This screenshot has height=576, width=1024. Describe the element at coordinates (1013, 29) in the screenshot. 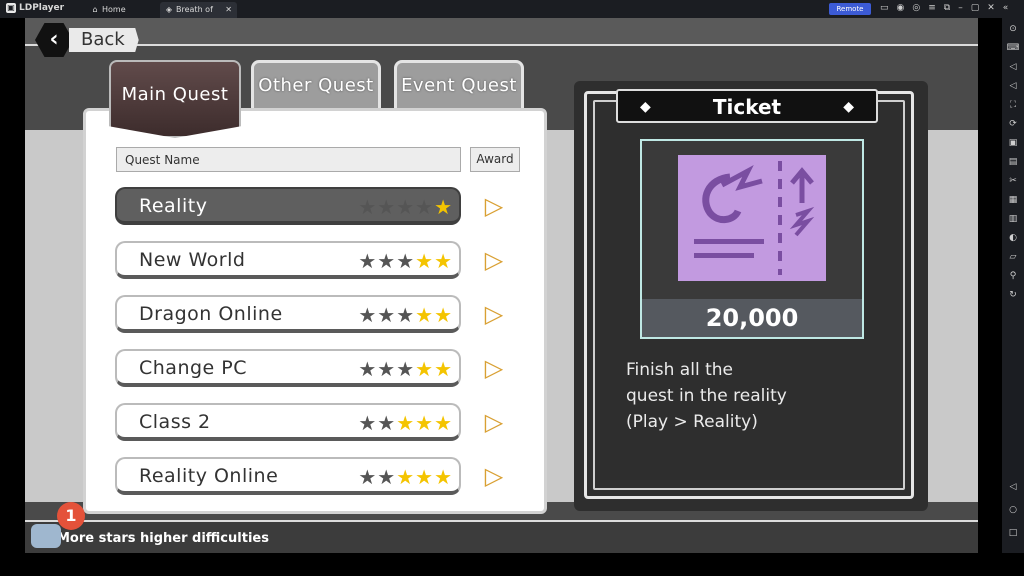

I see `settings-icon: ⊙` at that location.